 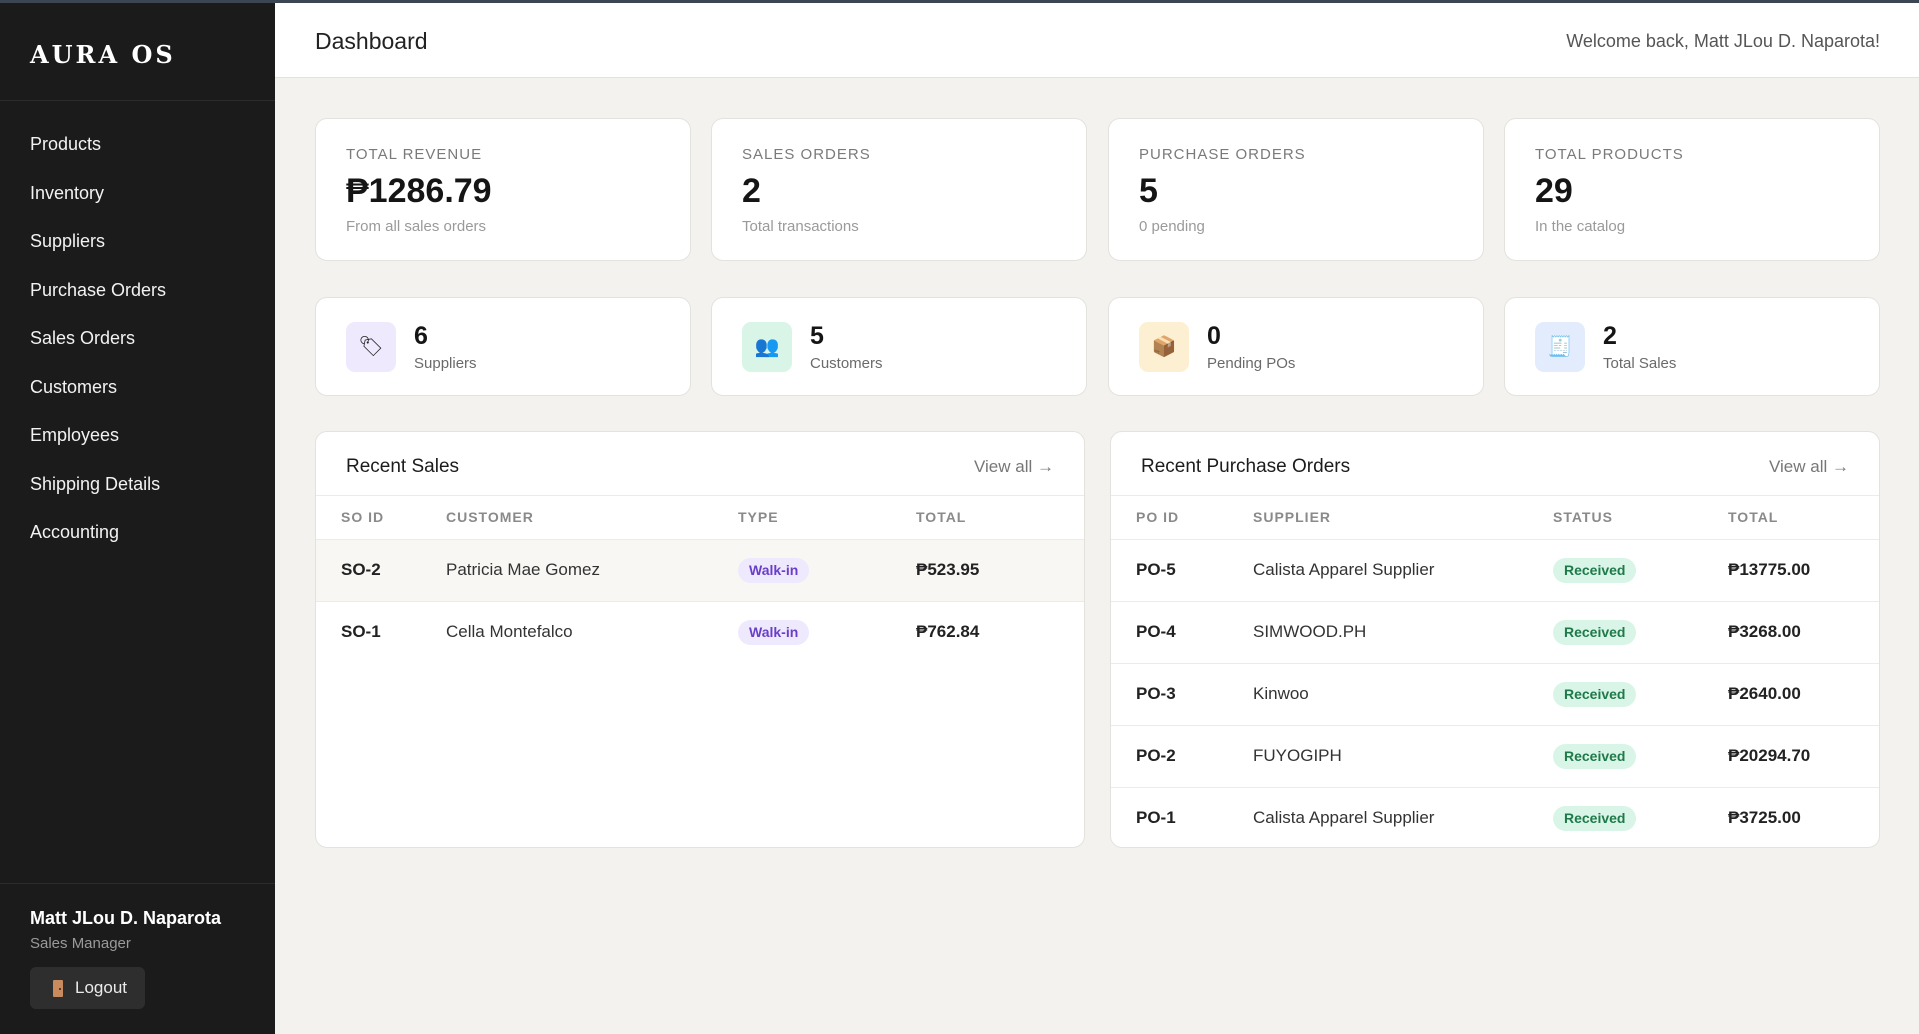 What do you see at coordinates (1640, 518) in the screenshot?
I see `column-header: STATUS` at bounding box center [1640, 518].